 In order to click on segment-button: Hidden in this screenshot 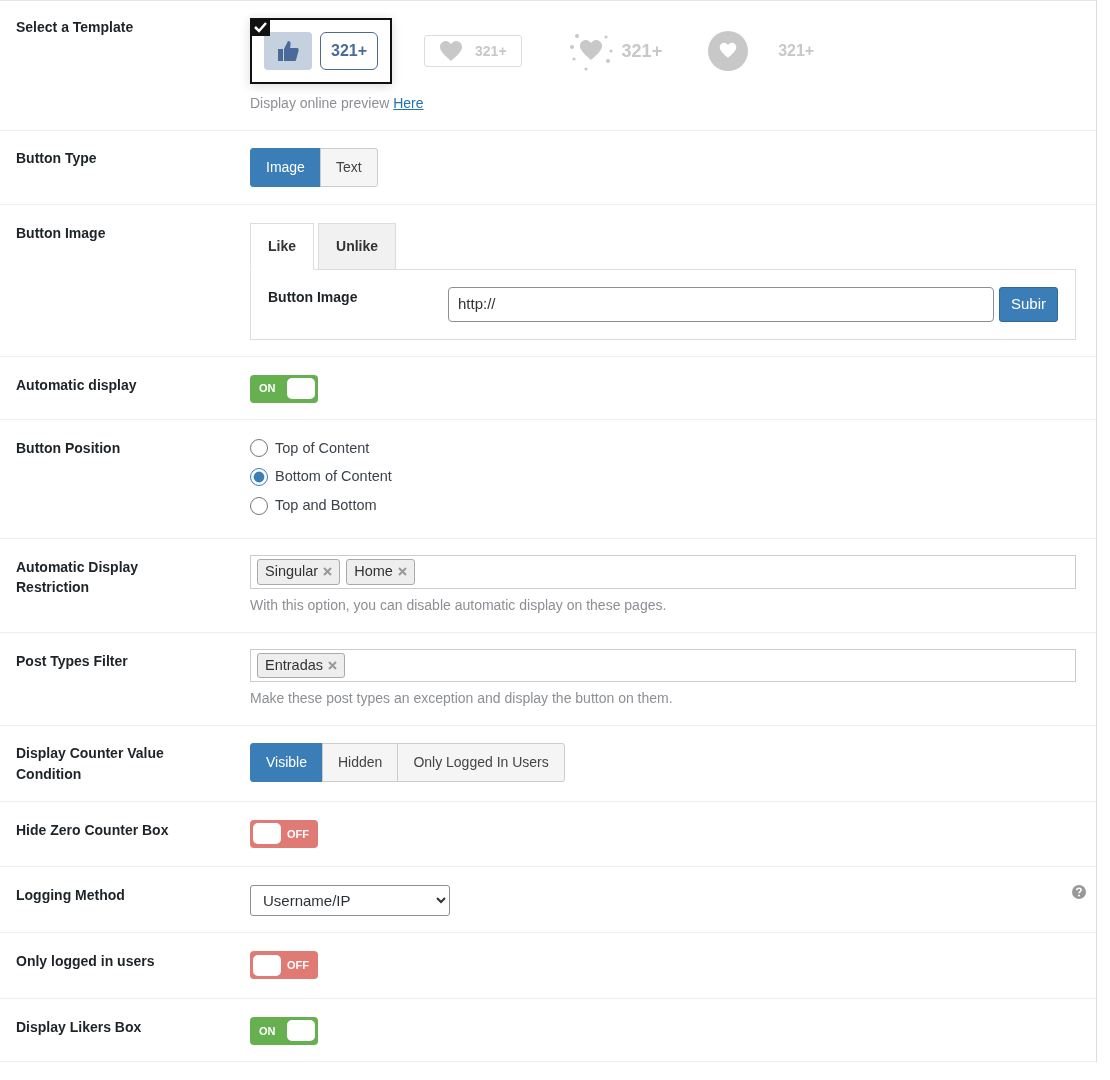, I will do `click(360, 763)`.